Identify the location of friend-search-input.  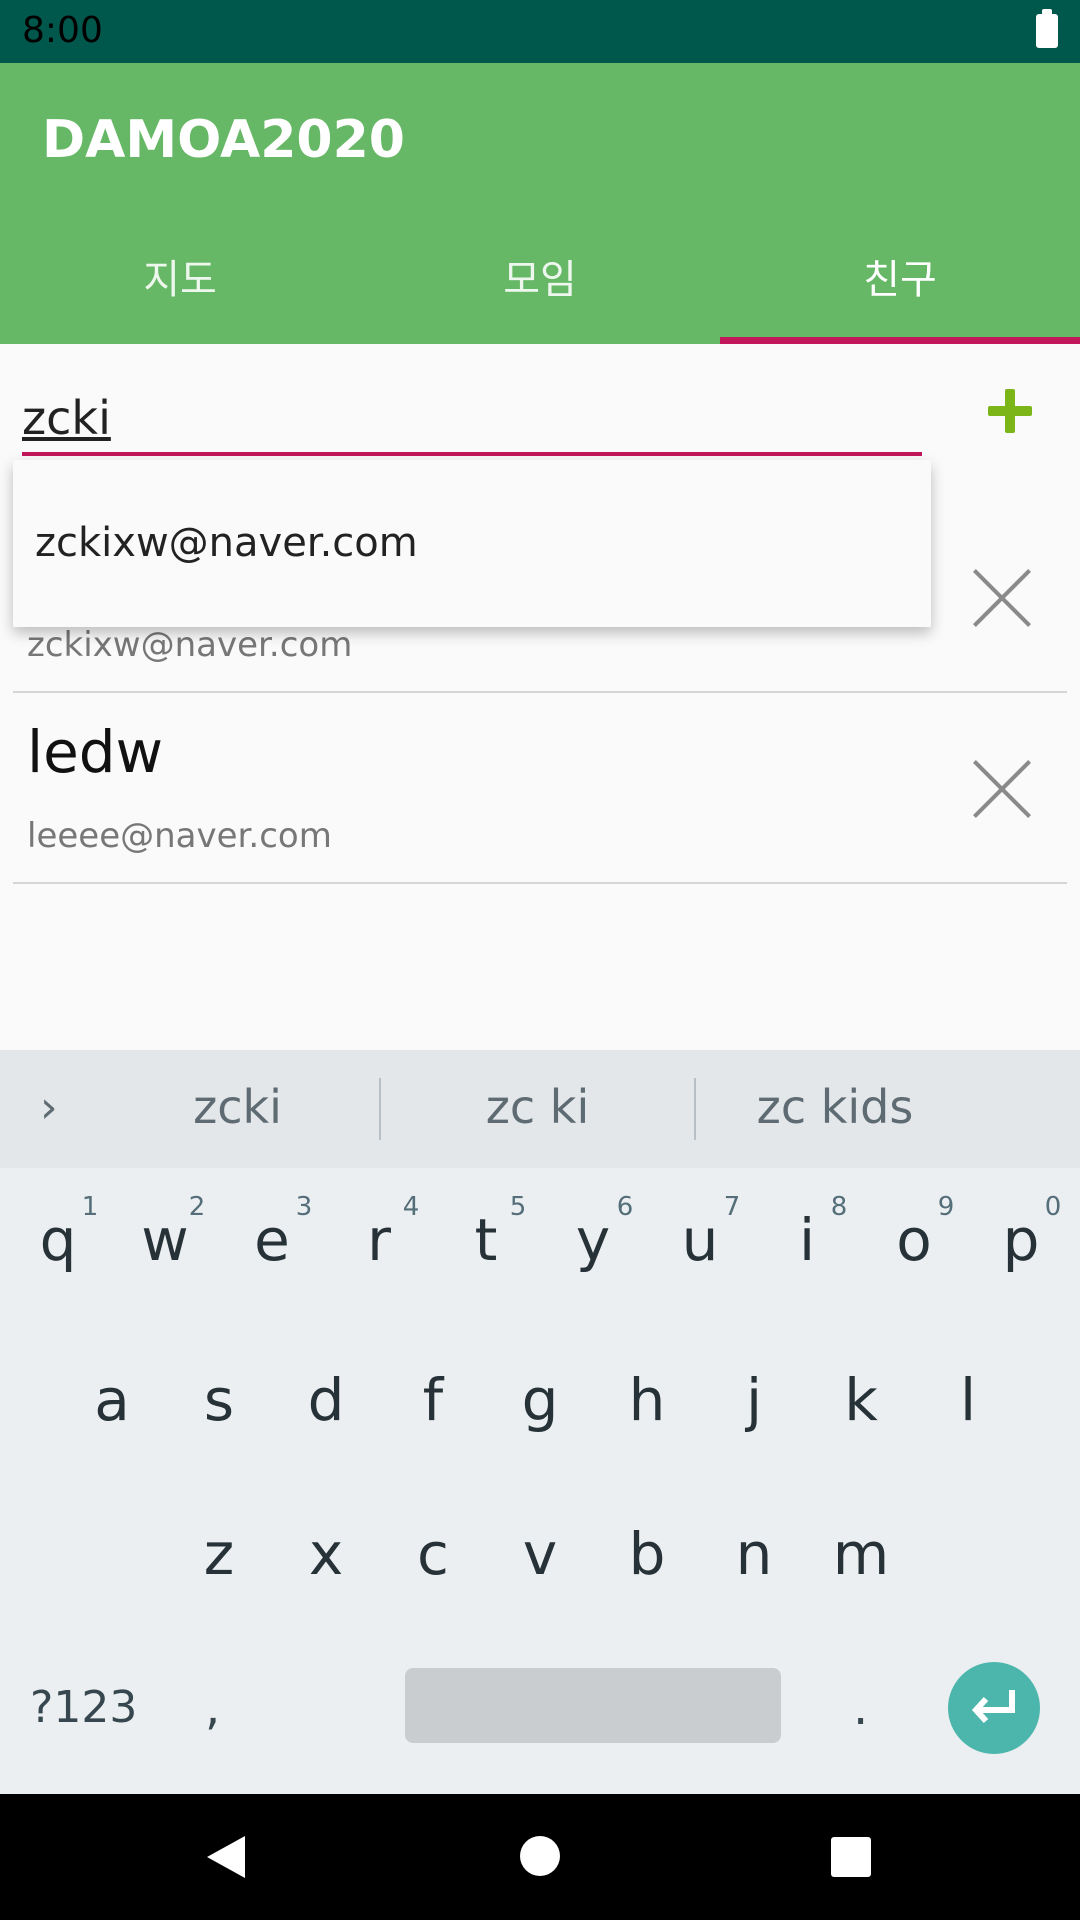
(472, 418).